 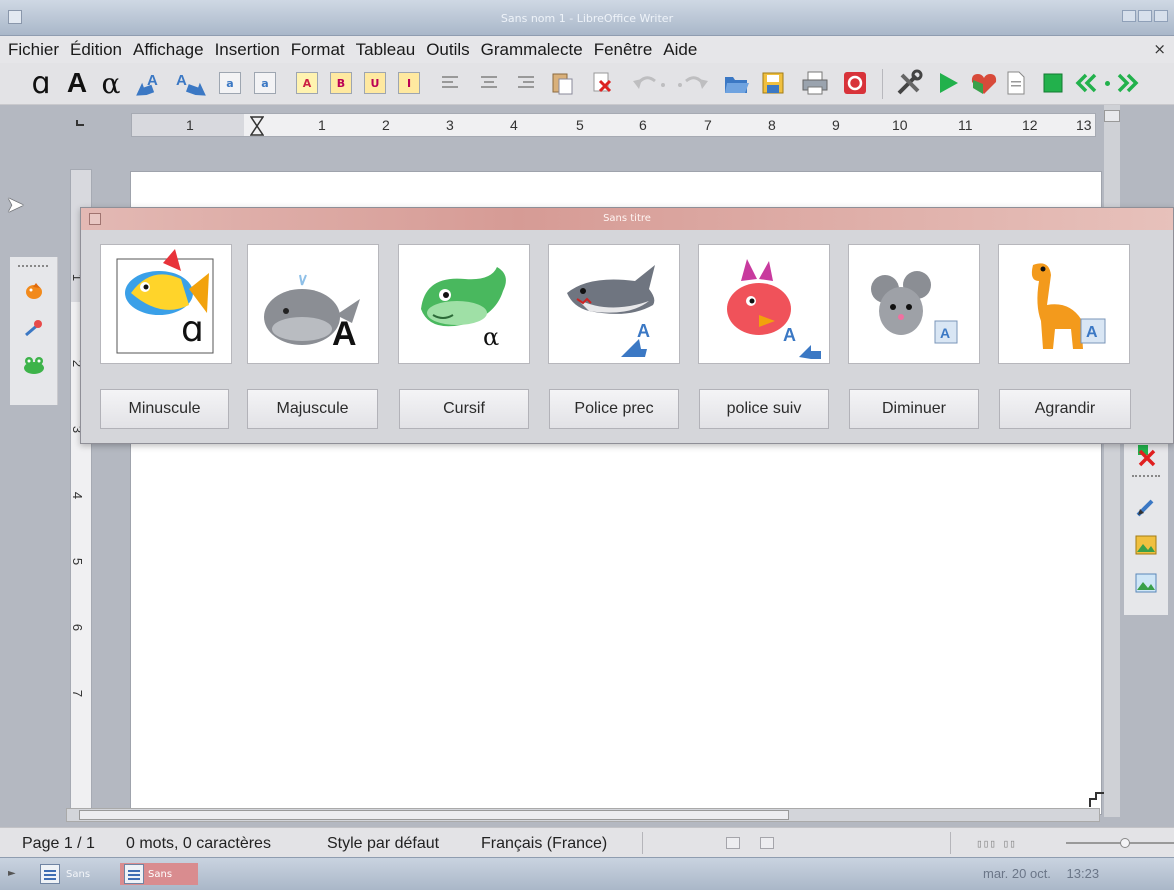 I want to click on previous-button, so click(x=1087, y=83).